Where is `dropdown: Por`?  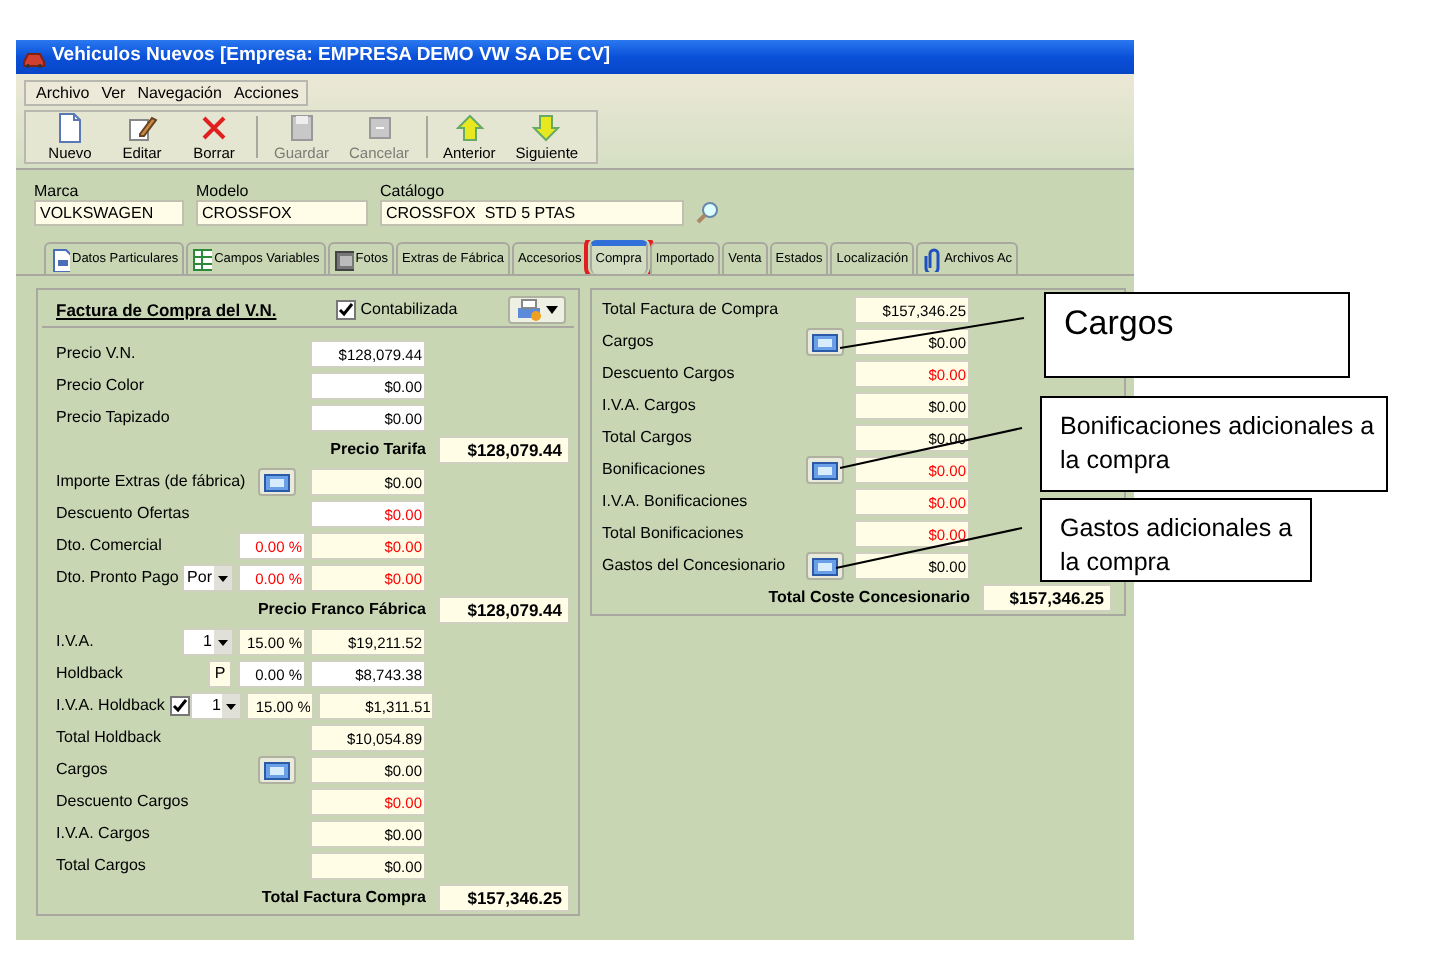
dropdown: Por is located at coordinates (208, 578).